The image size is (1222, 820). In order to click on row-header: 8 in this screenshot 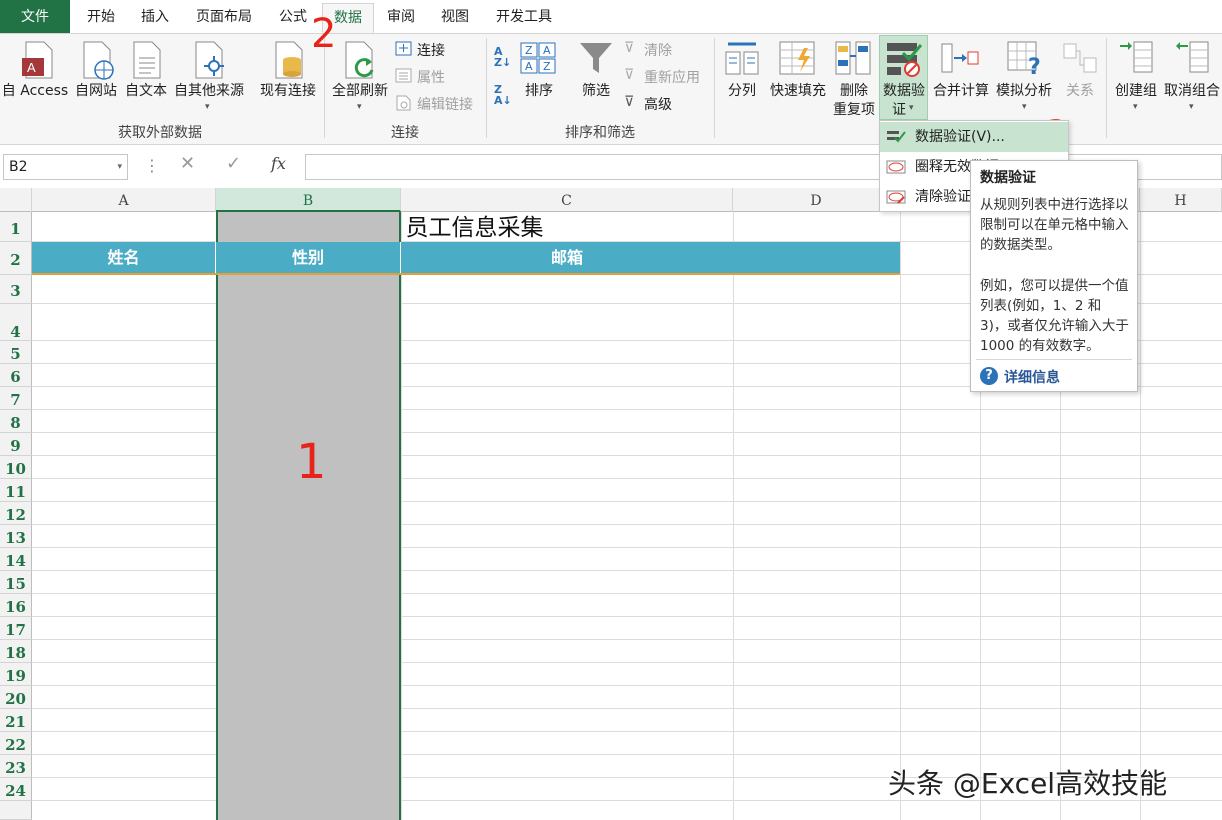, I will do `click(16, 421)`.